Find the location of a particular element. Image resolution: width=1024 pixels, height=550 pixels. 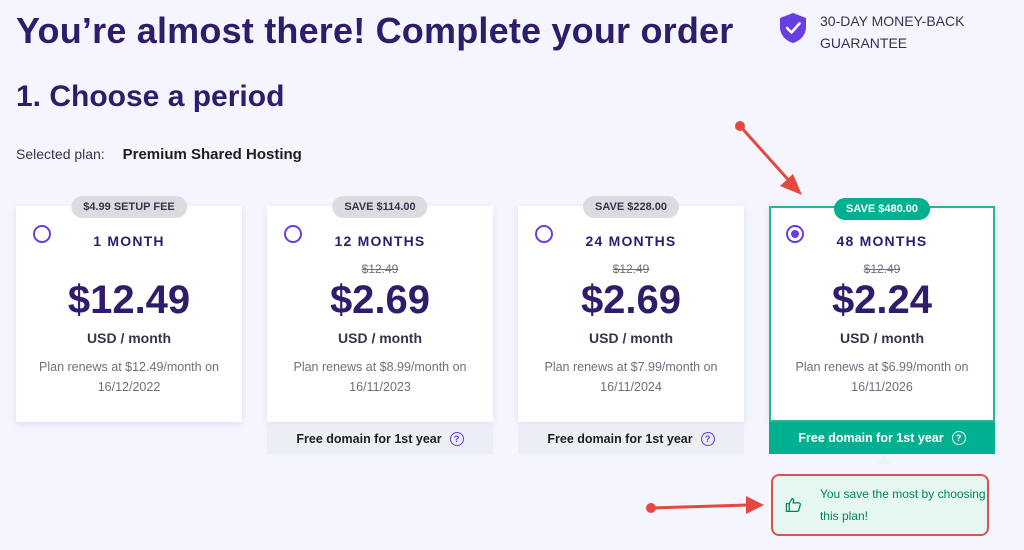

annotation-arrow-bottom is located at coordinates (705, 505).